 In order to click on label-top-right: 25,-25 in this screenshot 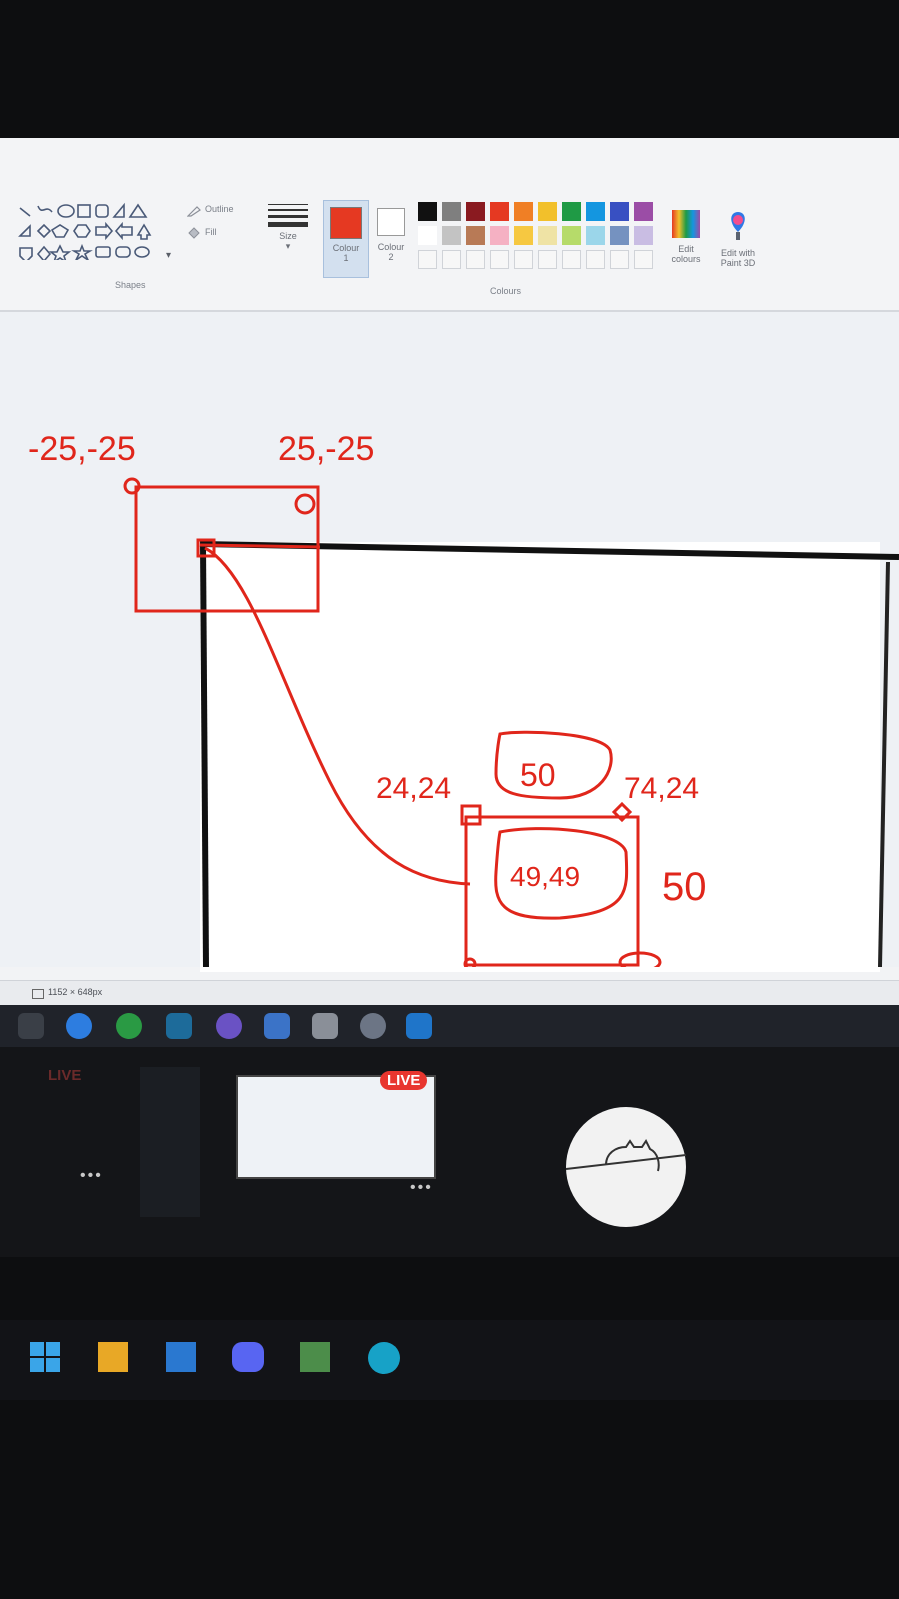, I will do `click(326, 449)`.